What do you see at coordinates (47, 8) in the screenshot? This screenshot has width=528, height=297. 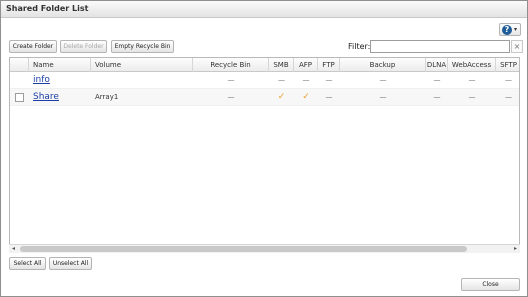 I see `window-title: Shared Folder List` at bounding box center [47, 8].